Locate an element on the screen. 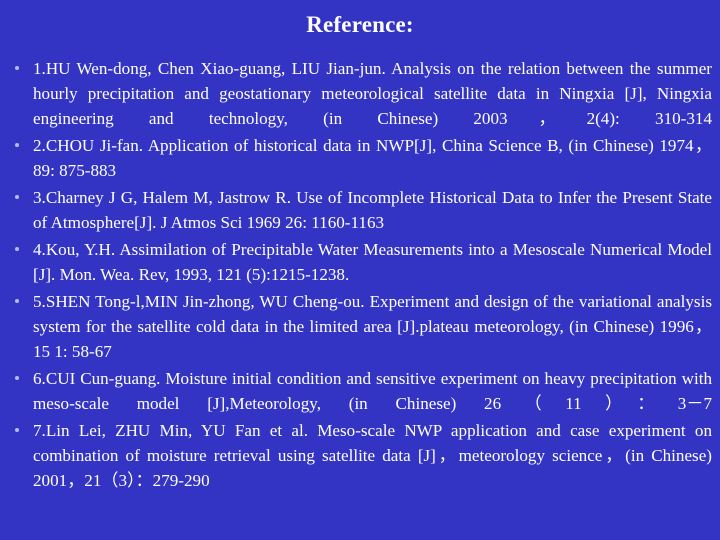 Image resolution: width=720 pixels, height=540 pixels. slide-title: Reference: is located at coordinates (360, 24).